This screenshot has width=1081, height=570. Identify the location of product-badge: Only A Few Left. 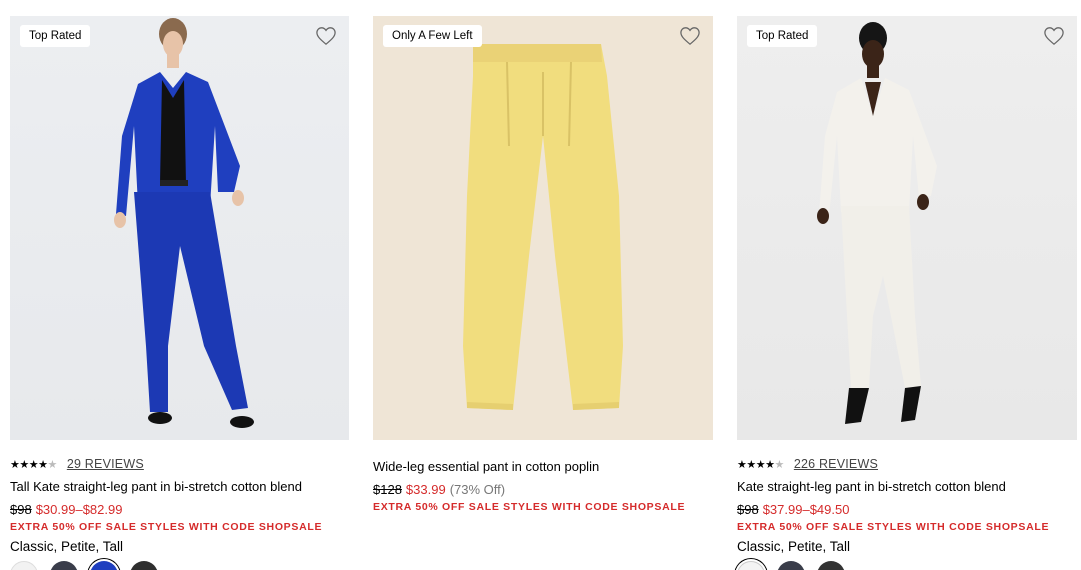
(432, 36).